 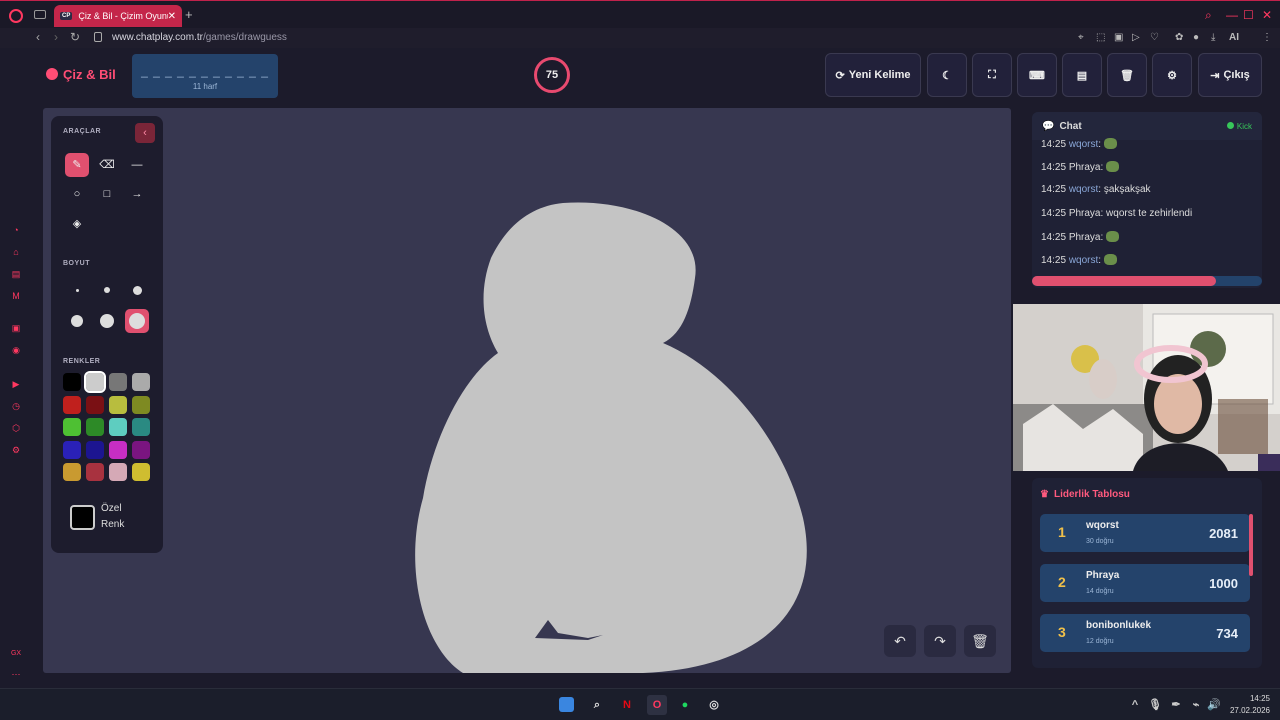 What do you see at coordinates (199, 37) in the screenshot?
I see `url-field: www.chatplay.com.tr/games/drawguess` at bounding box center [199, 37].